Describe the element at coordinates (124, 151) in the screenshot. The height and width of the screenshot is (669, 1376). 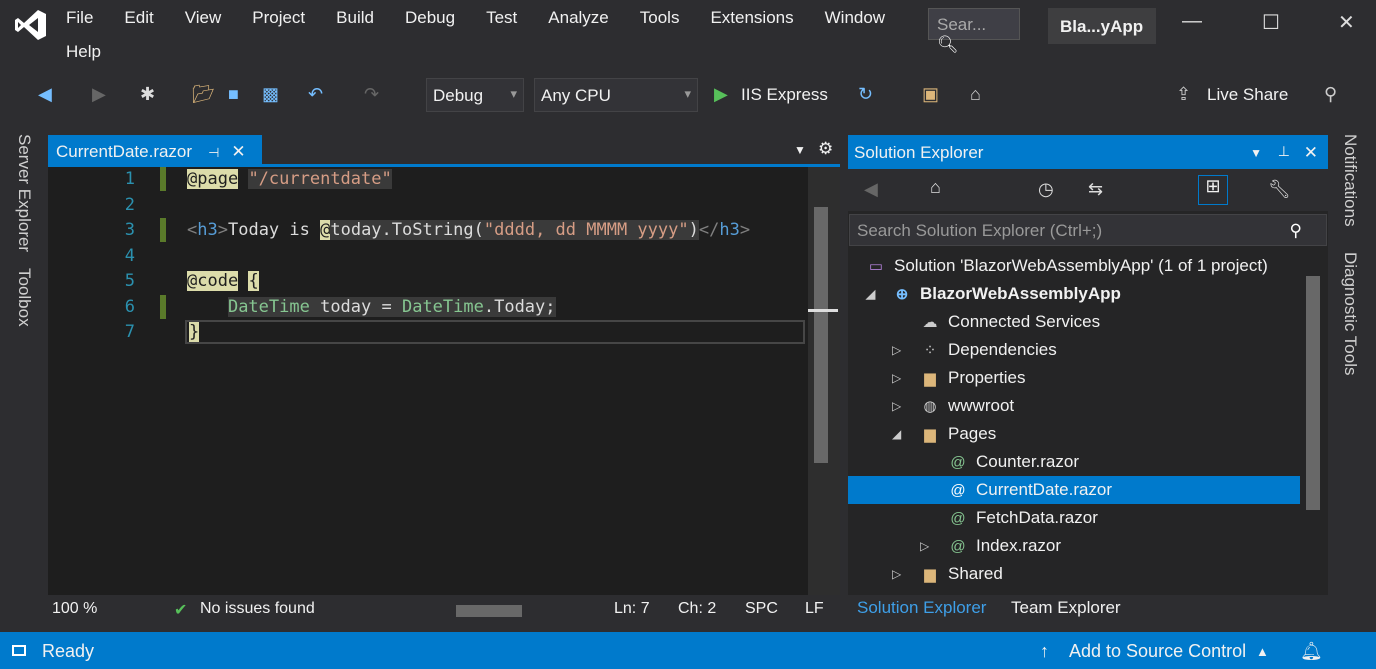
I see `tab-label: CurrentDate.razor` at that location.